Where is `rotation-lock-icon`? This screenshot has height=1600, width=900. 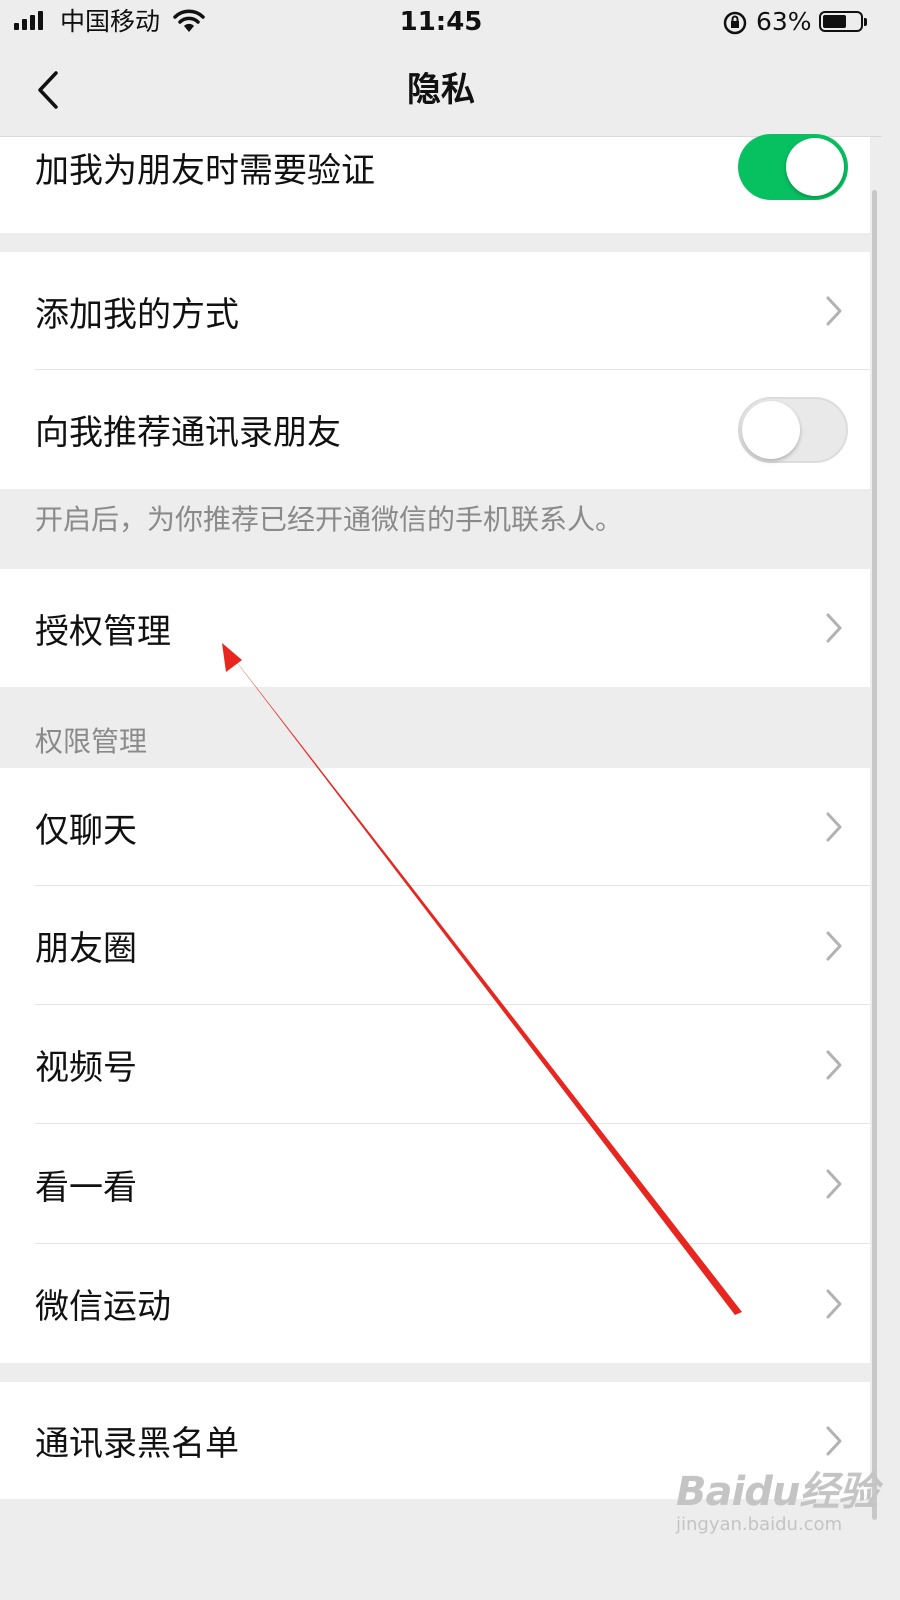 rotation-lock-icon is located at coordinates (735, 25).